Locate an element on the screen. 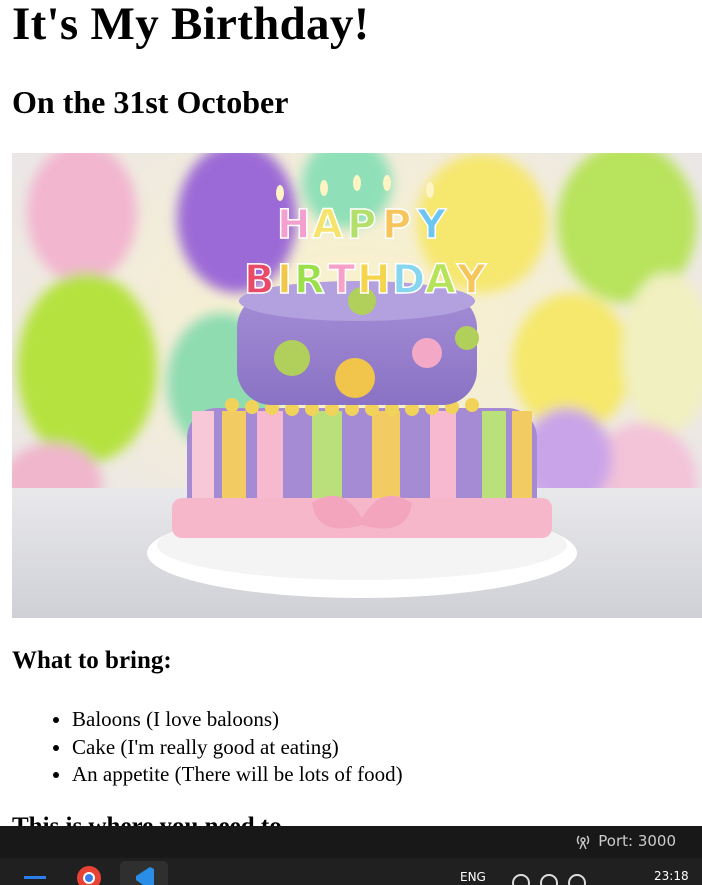  svg-text: B is located at coordinates (259, 280).